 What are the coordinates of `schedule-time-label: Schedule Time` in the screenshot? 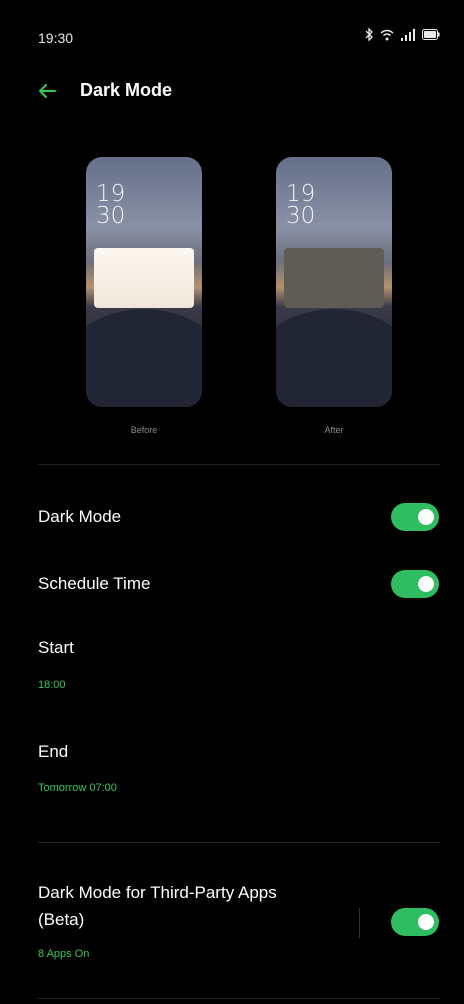 It's located at (94, 583).